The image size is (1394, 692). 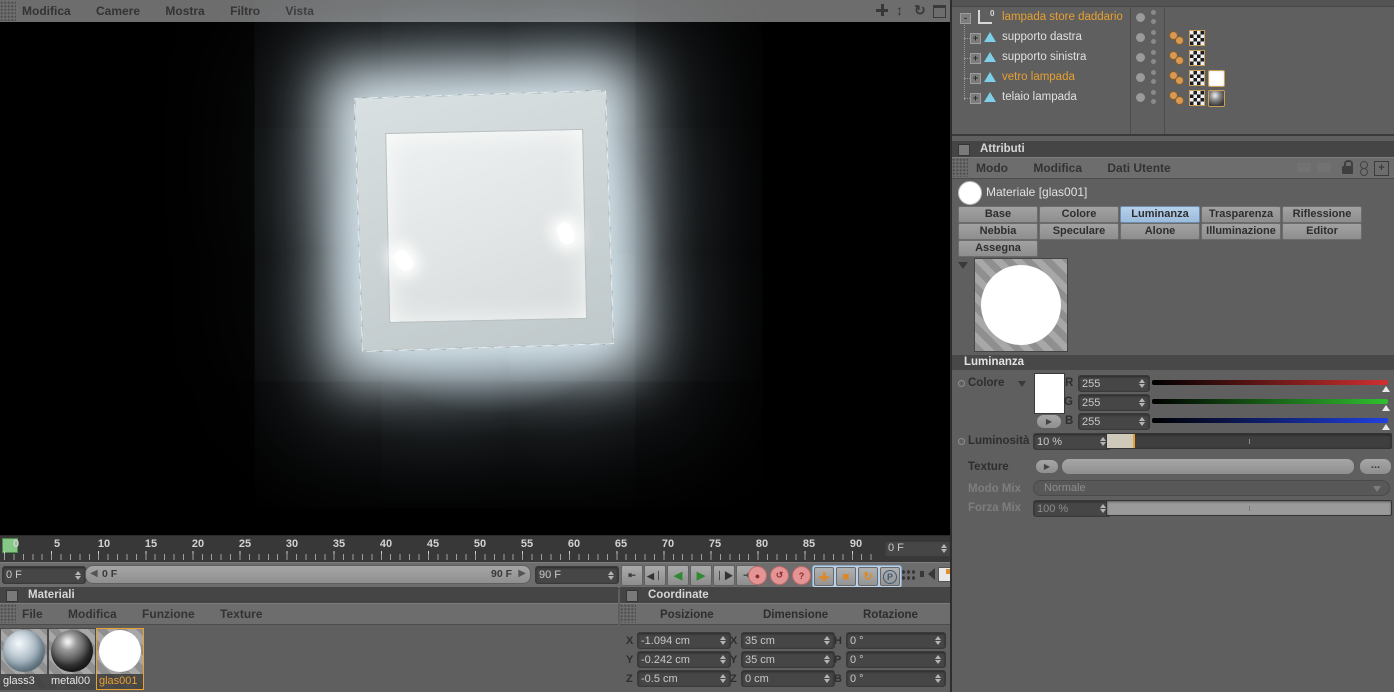 What do you see at coordinates (908, 575) in the screenshot?
I see `pla-dots-icon` at bounding box center [908, 575].